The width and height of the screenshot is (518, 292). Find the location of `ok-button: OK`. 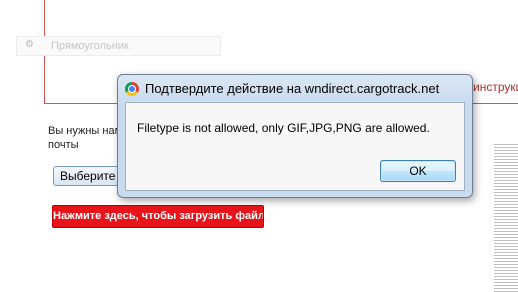

ok-button: OK is located at coordinates (418, 171).